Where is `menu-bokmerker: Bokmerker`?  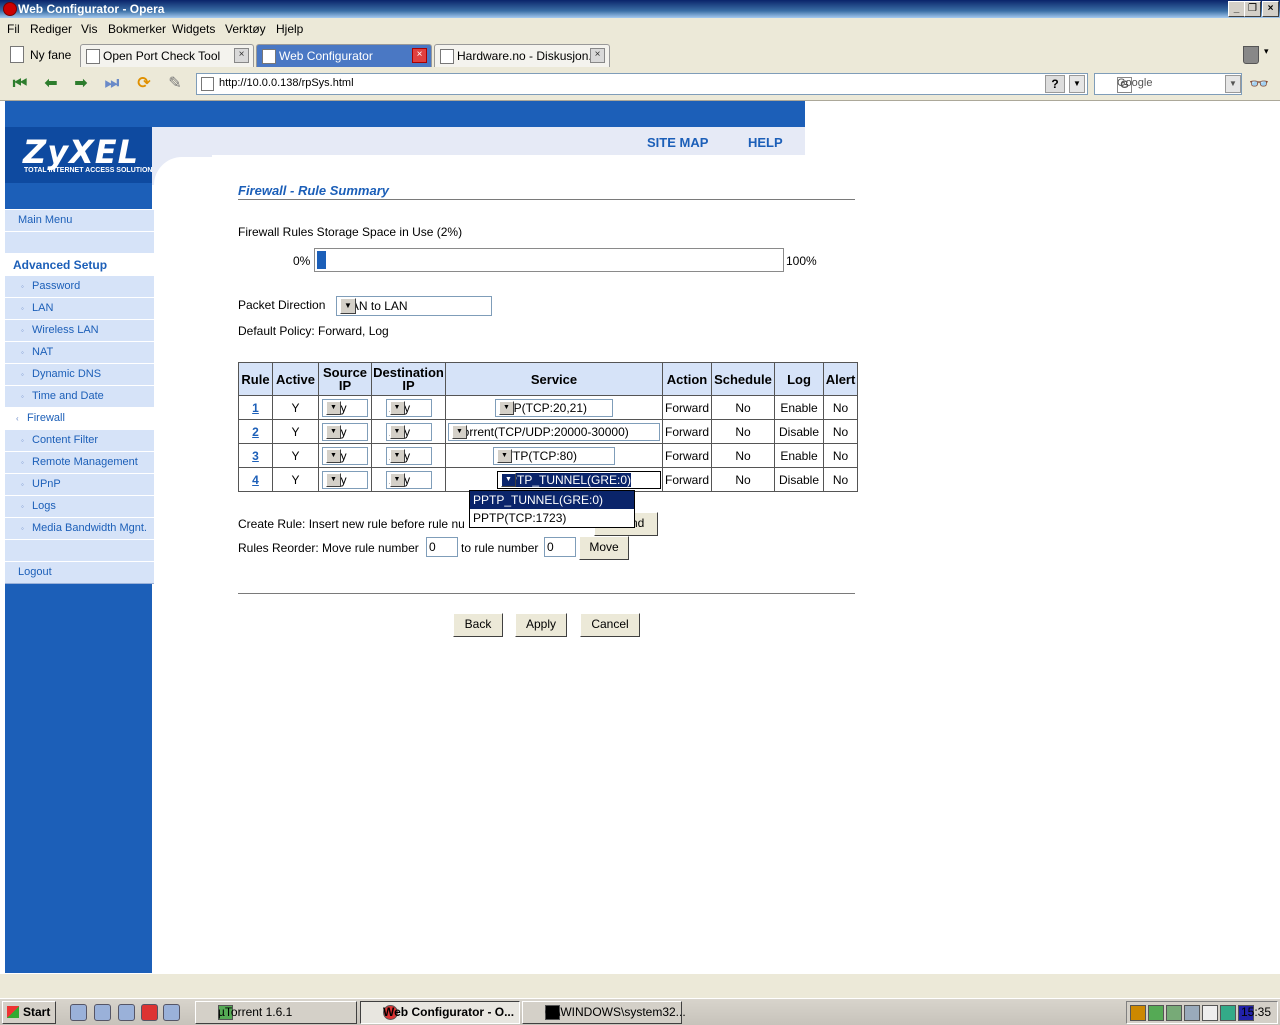 menu-bokmerker: Bokmerker is located at coordinates (137, 29).